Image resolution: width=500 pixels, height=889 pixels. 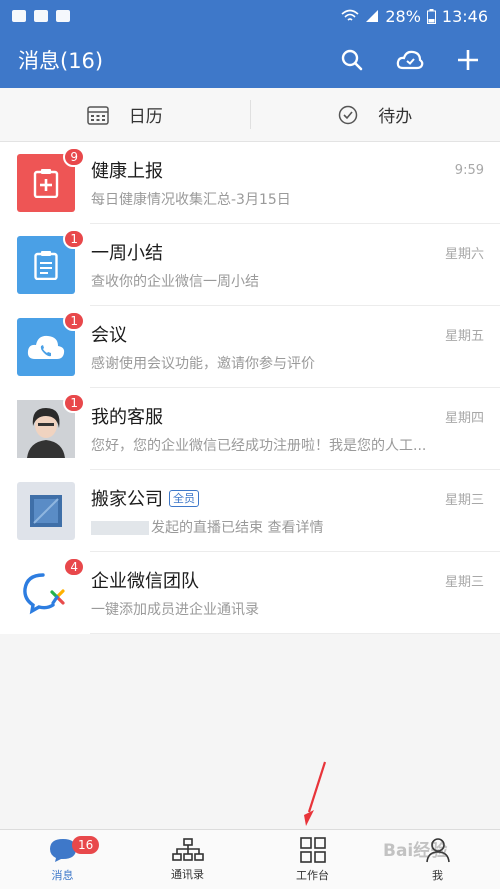 What do you see at coordinates (464, 336) in the screenshot?
I see `conversation-time: 星期五` at bounding box center [464, 336].